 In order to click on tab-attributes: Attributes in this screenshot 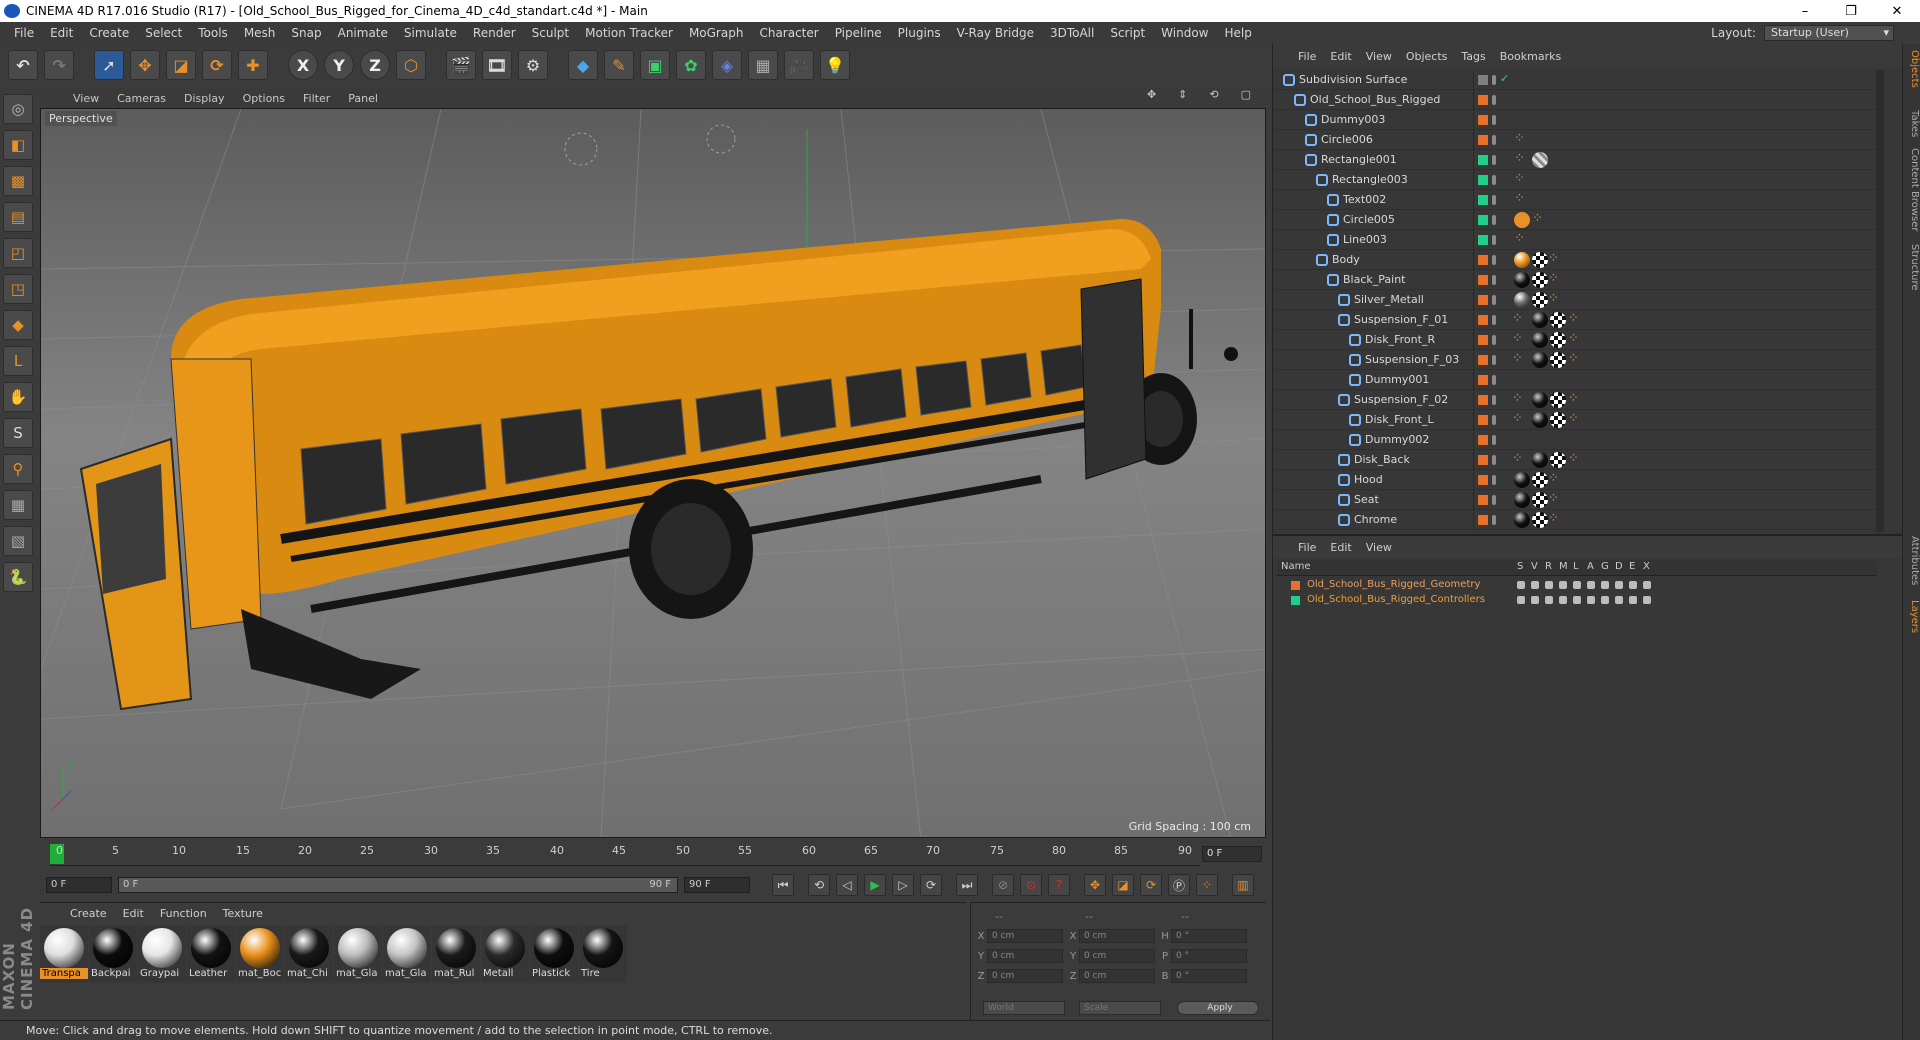, I will do `click(1912, 560)`.